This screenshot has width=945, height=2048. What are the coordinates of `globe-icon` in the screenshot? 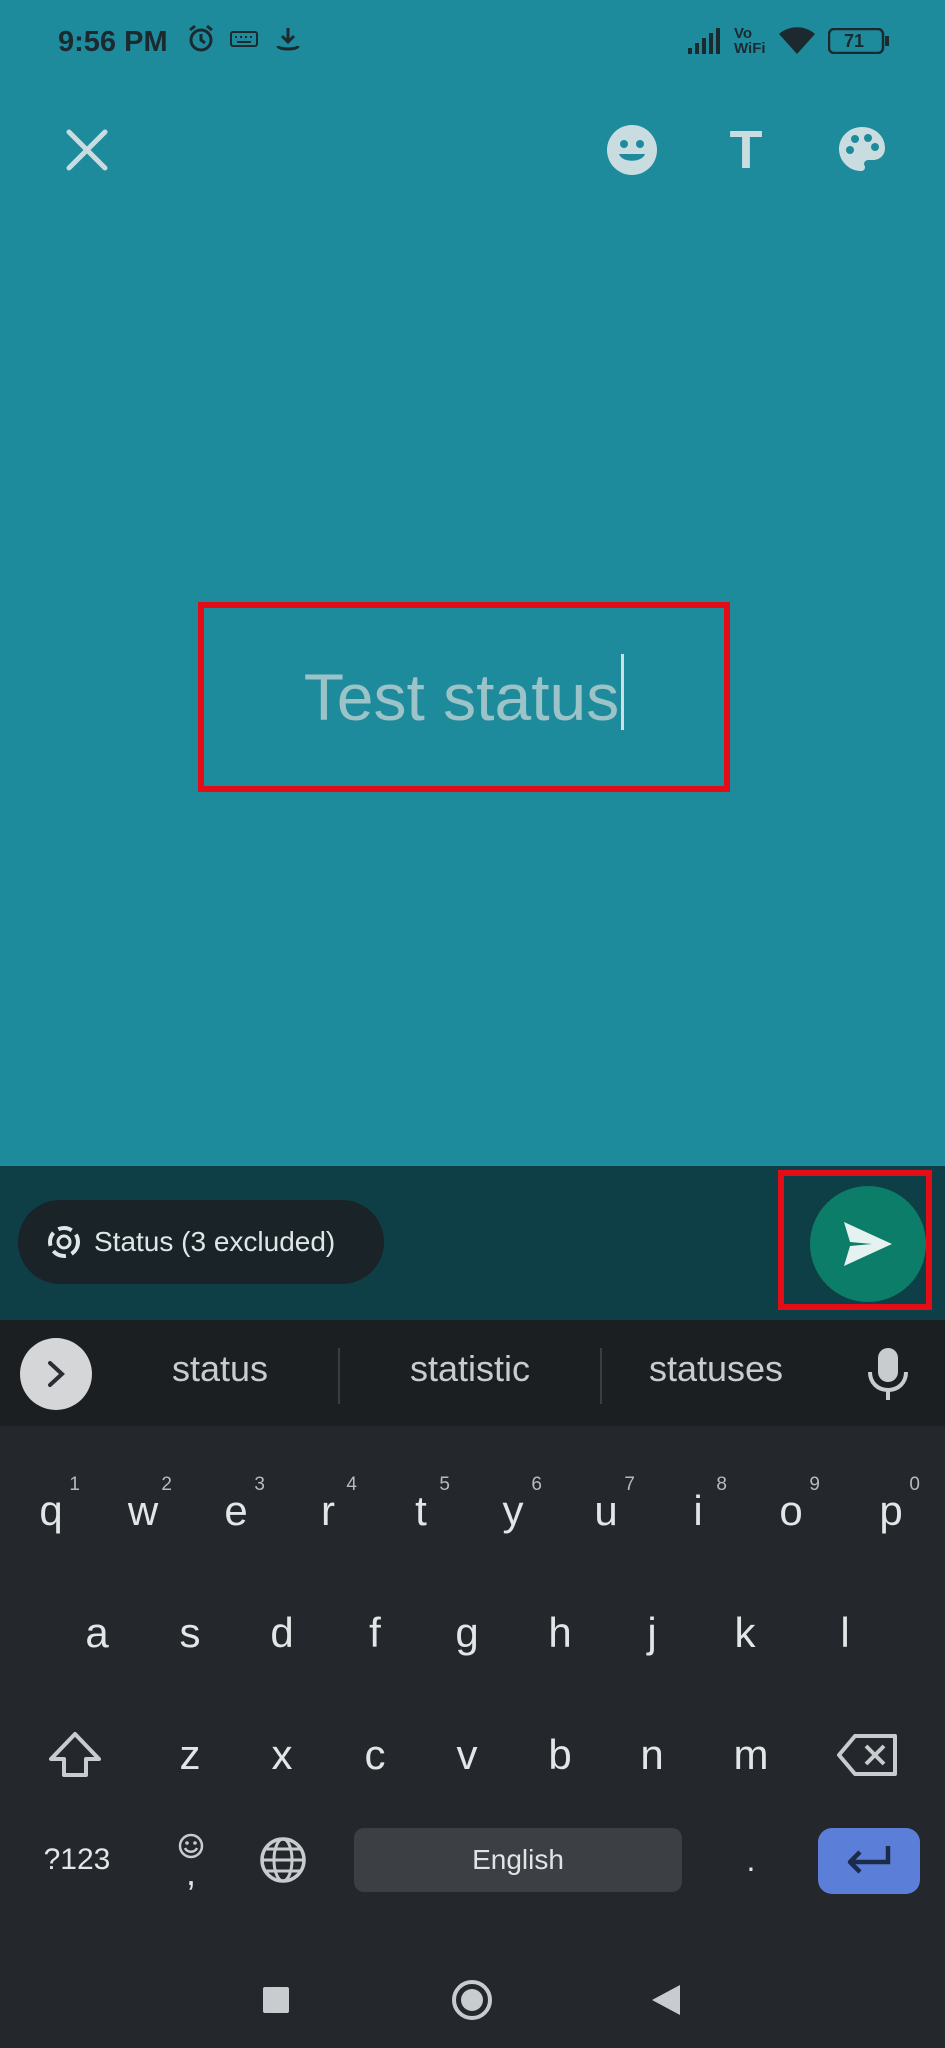 It's located at (283, 1860).